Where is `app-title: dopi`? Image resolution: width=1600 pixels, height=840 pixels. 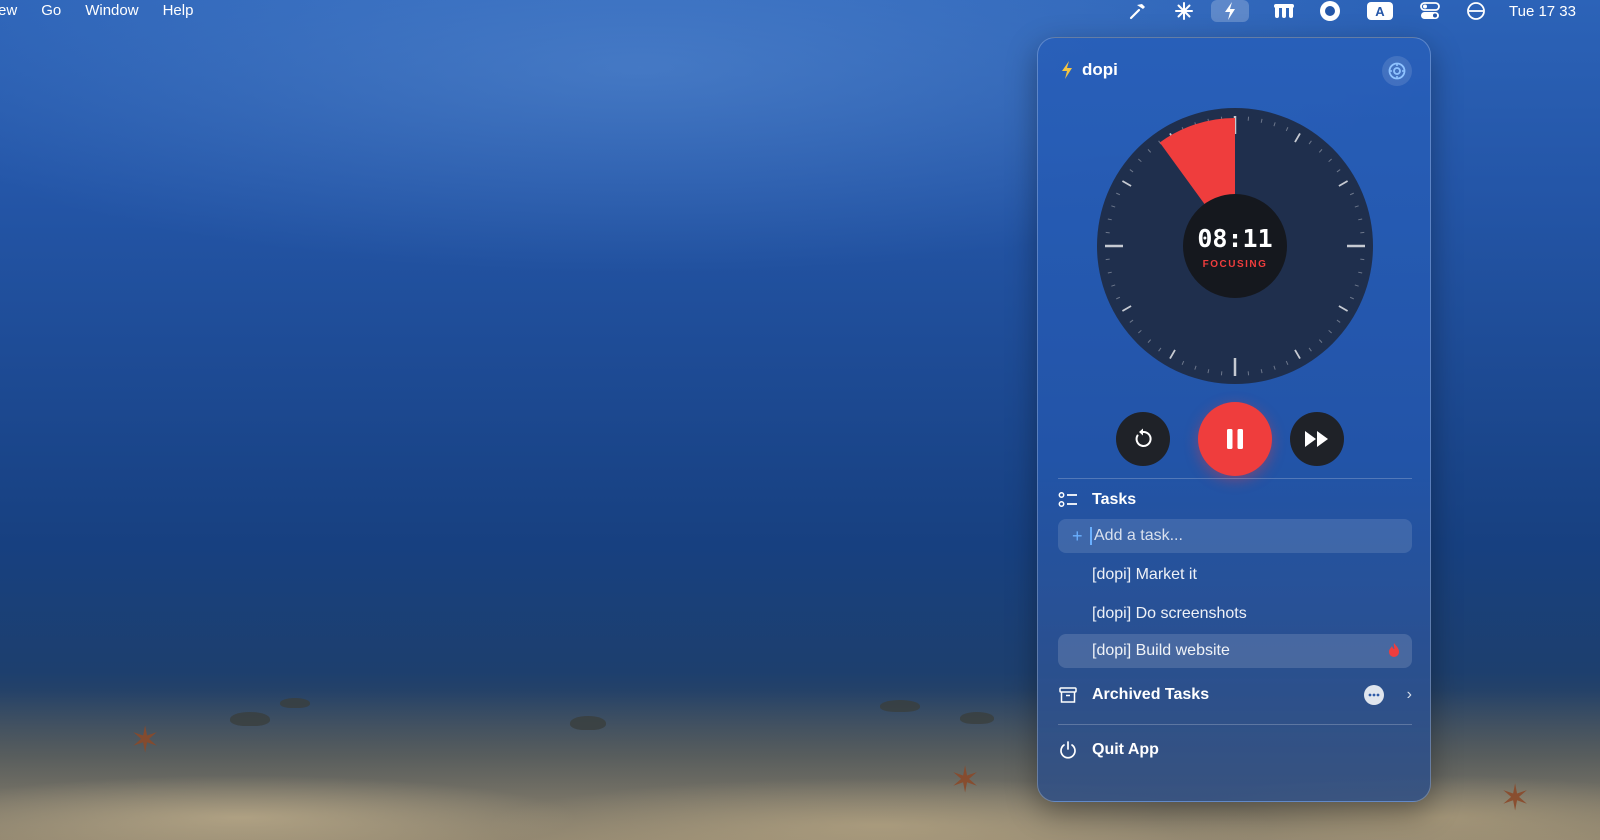 app-title: dopi is located at coordinates (1100, 69).